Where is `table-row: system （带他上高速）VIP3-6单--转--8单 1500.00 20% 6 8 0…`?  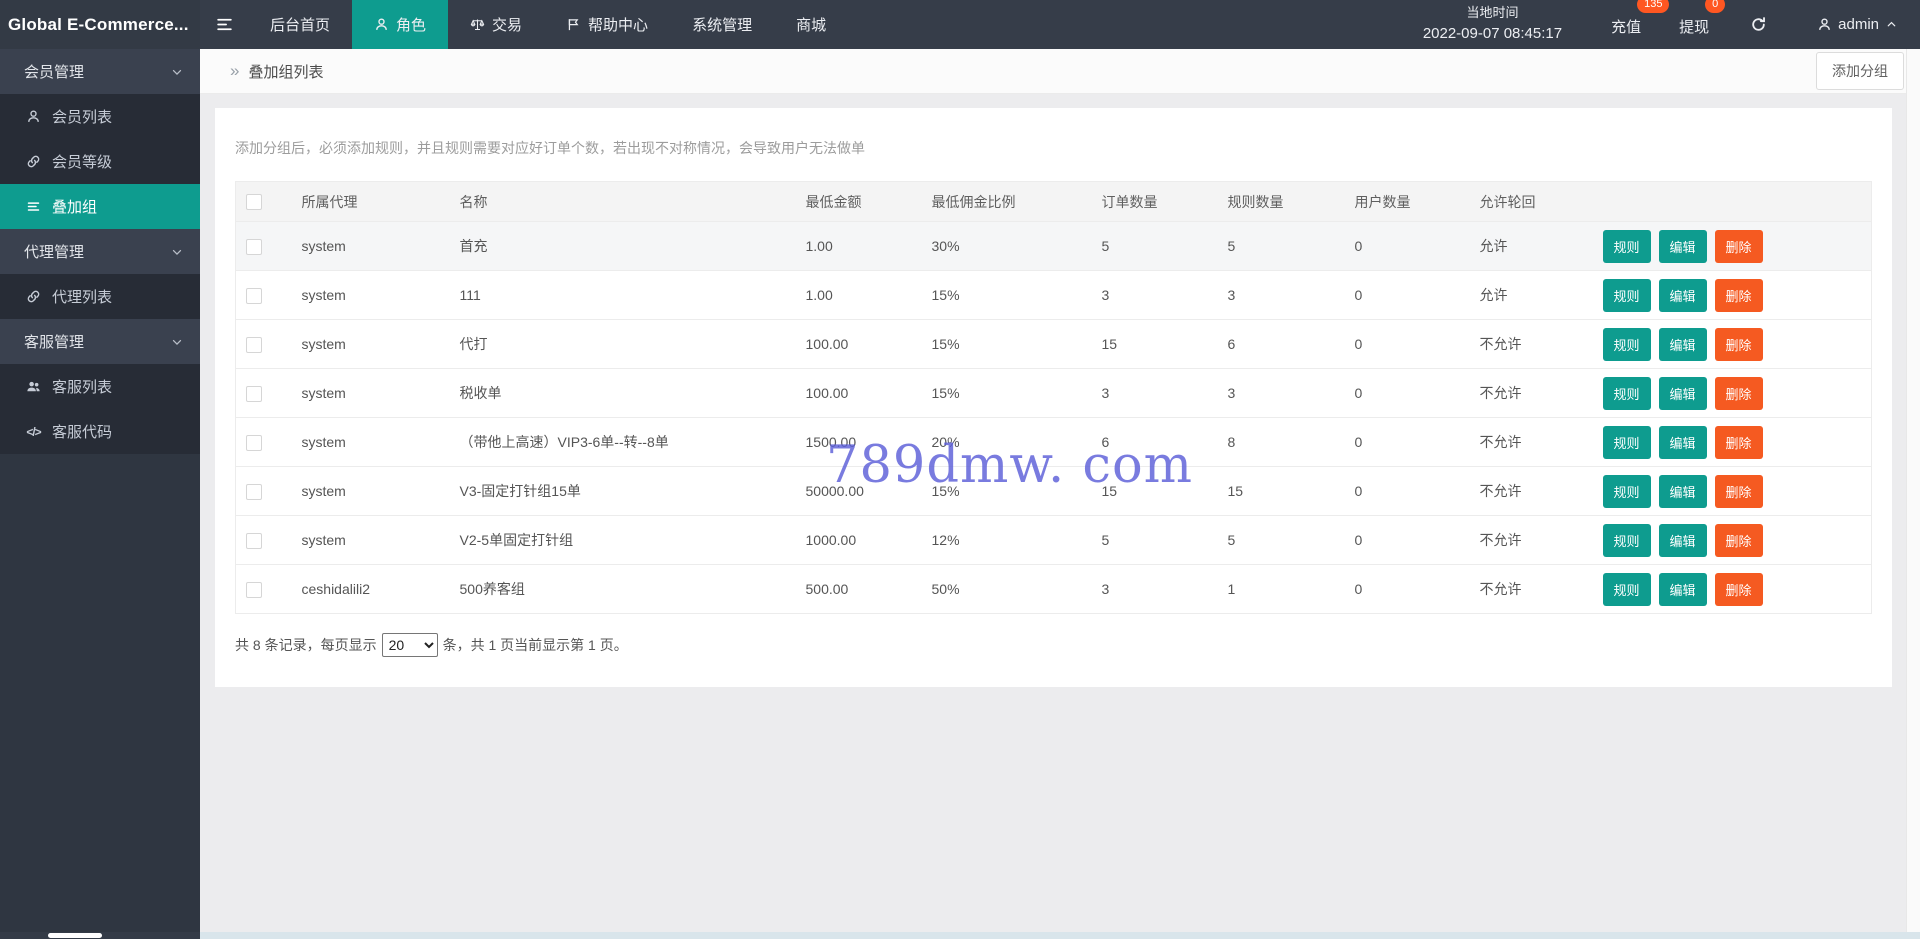
table-row: system （带他上高速）VIP3-6单--转--8单 1500.00 20% 6 8 0… is located at coordinates (1053, 442).